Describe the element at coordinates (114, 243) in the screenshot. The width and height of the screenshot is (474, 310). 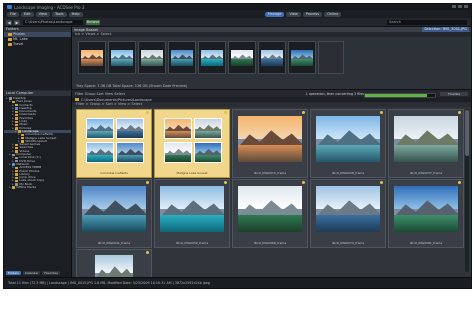
I see `thumbnail-caption: Illicit_IMG0041_frame` at that location.